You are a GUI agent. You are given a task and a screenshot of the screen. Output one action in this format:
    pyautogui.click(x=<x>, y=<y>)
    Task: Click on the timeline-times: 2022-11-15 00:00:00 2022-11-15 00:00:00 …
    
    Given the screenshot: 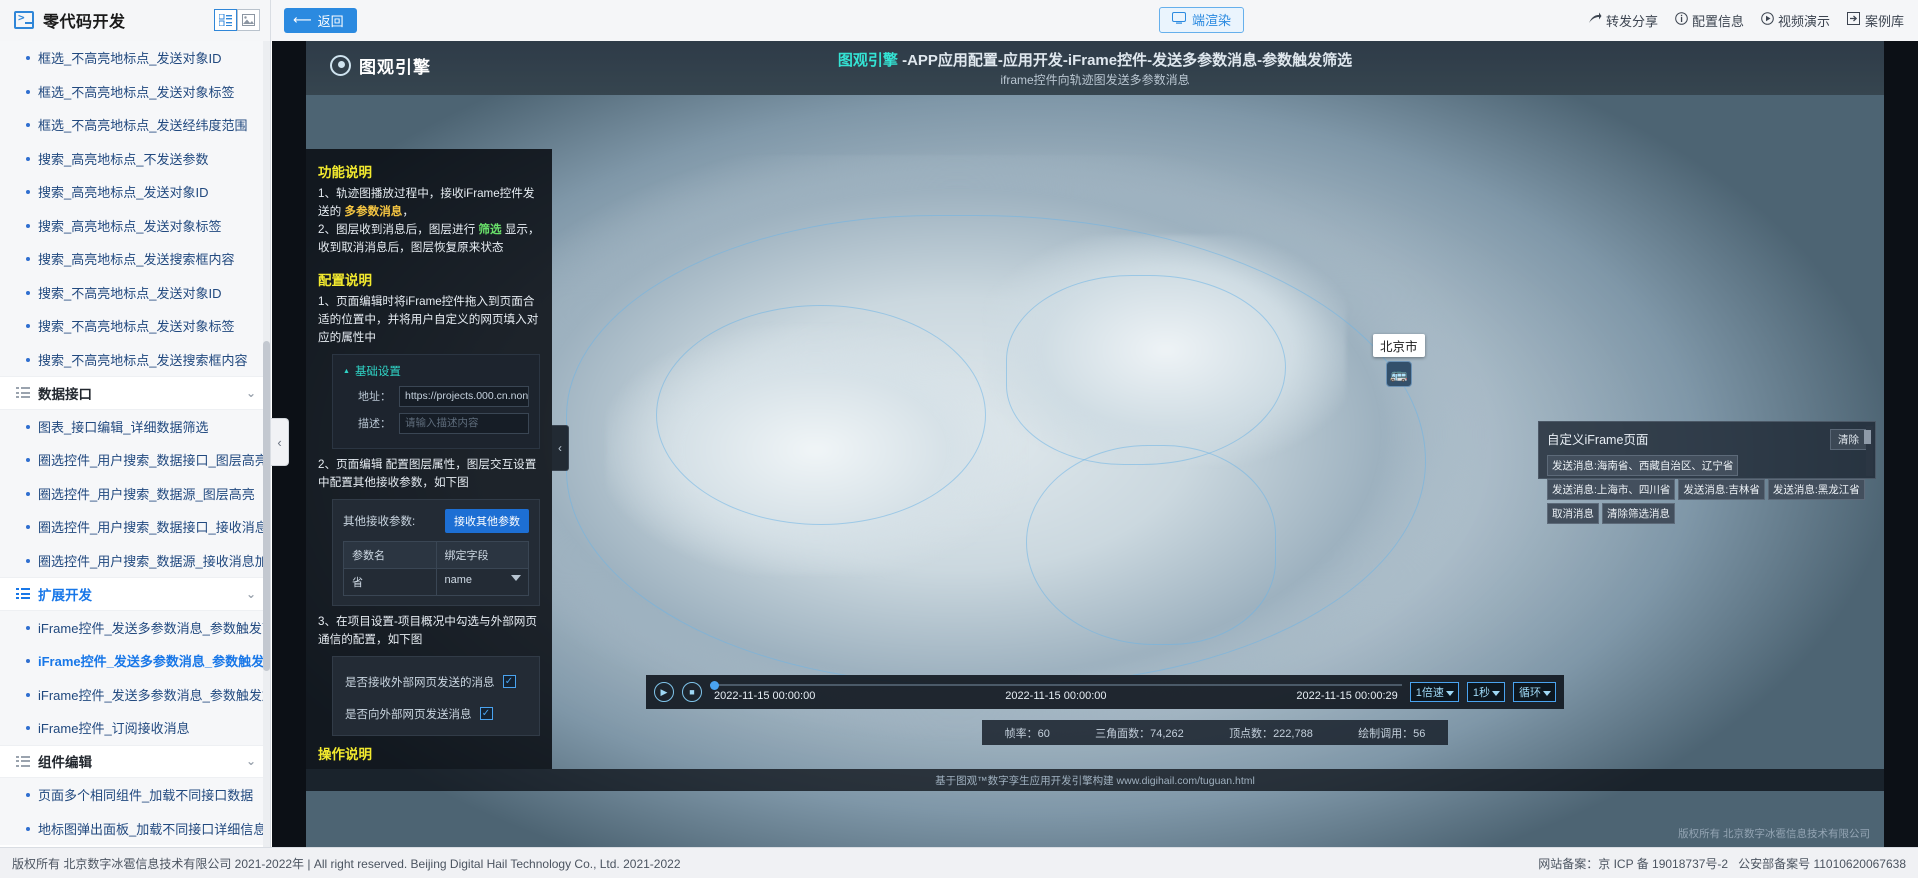 What is the action you would take?
    pyautogui.click(x=1056, y=696)
    